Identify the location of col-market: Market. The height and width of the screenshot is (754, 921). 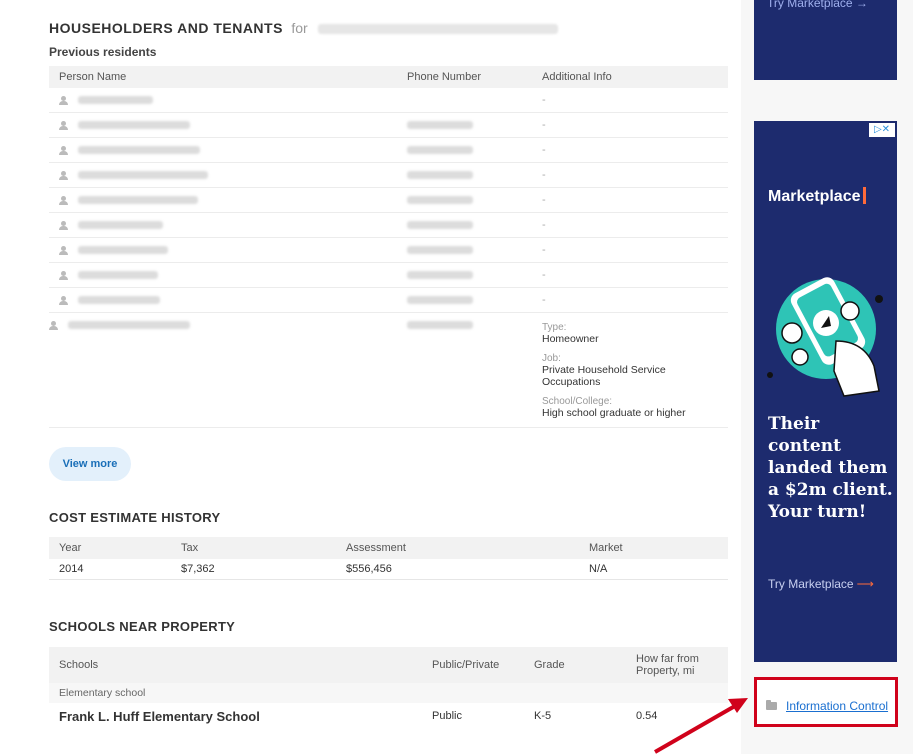
(653, 548).